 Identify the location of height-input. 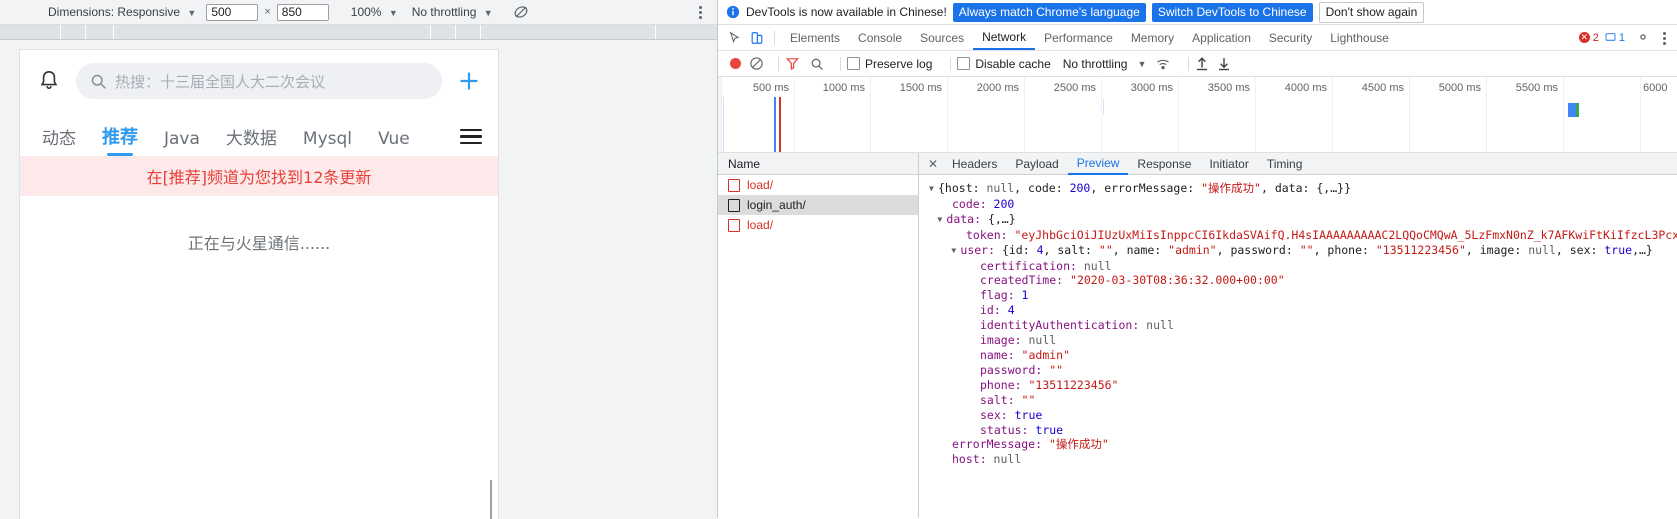
(302, 12).